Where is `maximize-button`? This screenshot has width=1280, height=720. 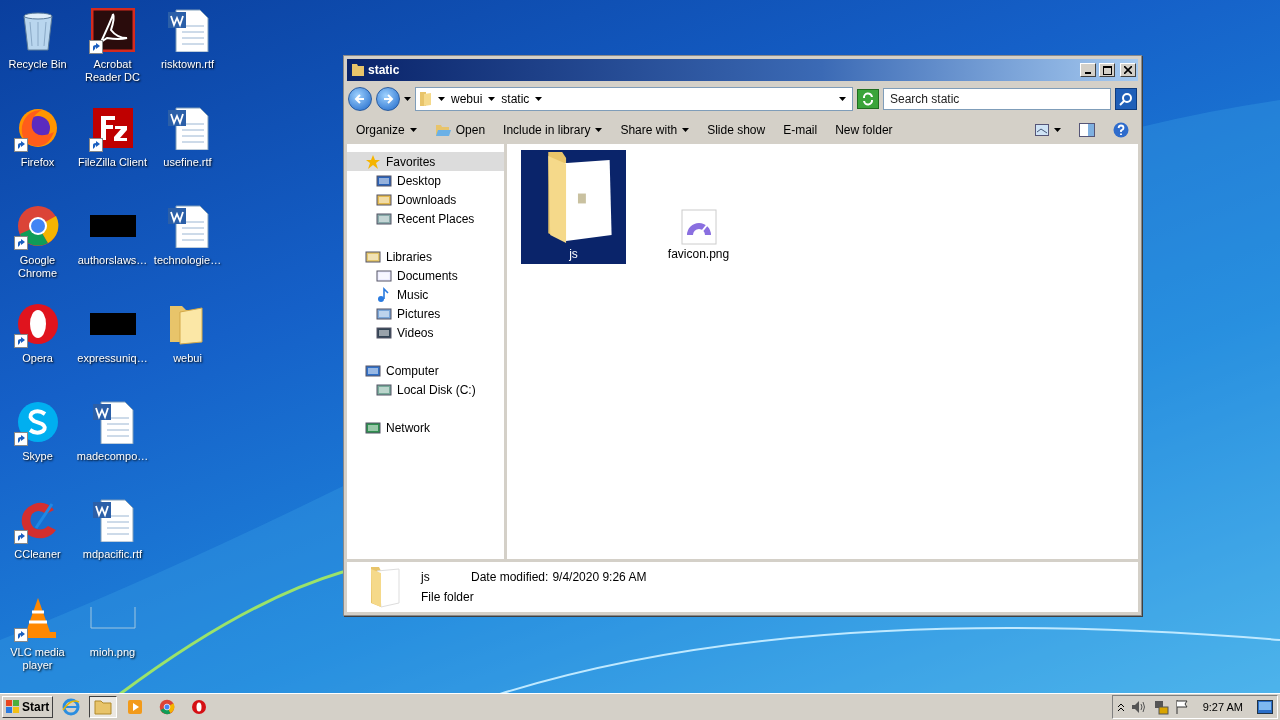 maximize-button is located at coordinates (1107, 70).